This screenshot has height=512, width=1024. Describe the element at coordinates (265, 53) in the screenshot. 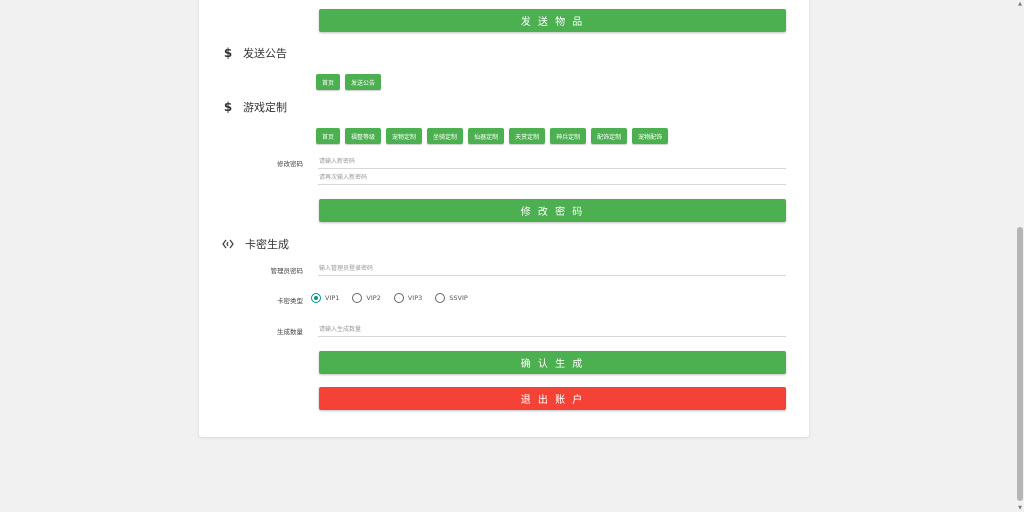

I see `announce-title-text: 发送公告` at that location.